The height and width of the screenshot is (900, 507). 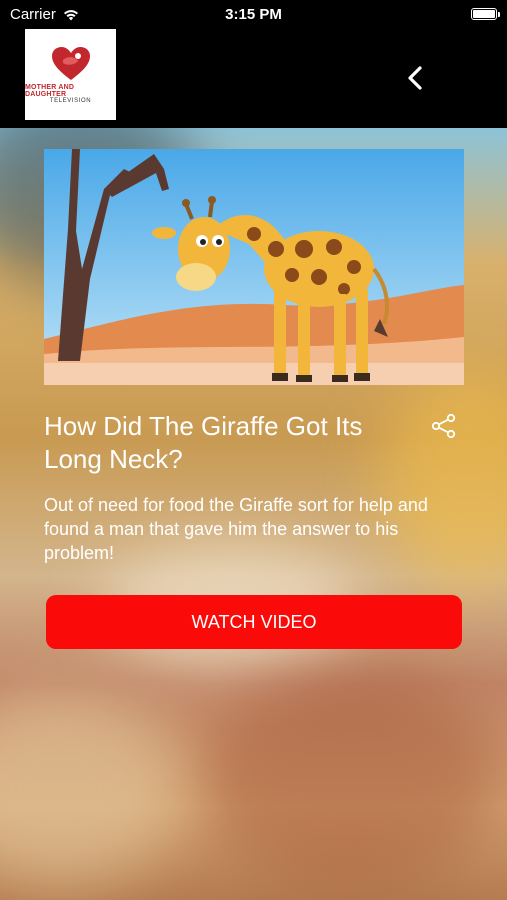 I want to click on back-button, so click(x=416, y=78).